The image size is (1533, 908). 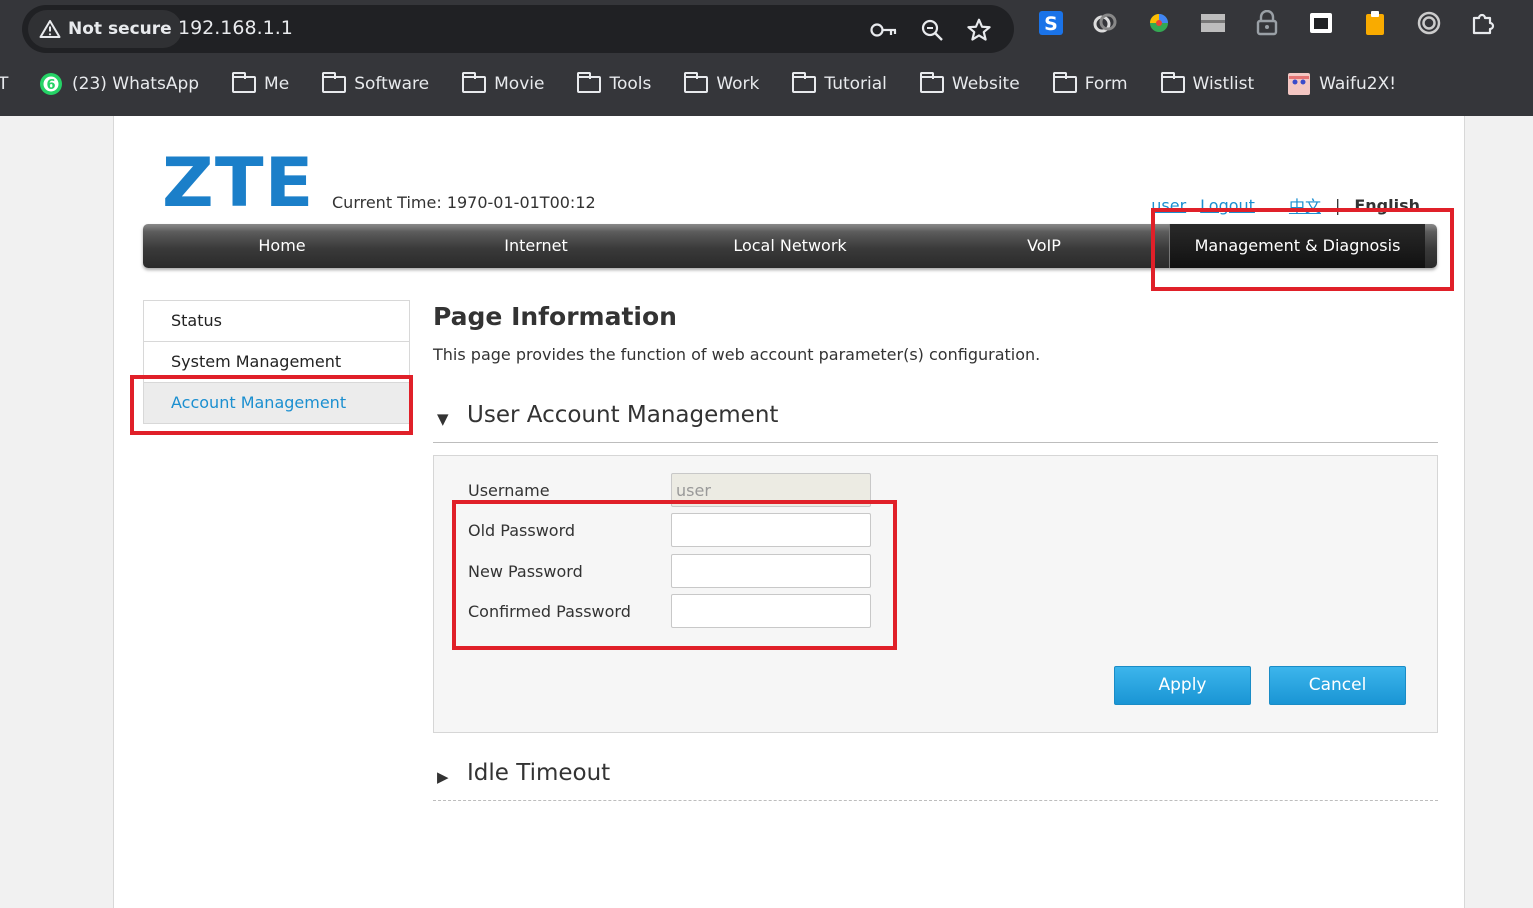 What do you see at coordinates (1182, 685) in the screenshot?
I see `apply-button: Apply` at bounding box center [1182, 685].